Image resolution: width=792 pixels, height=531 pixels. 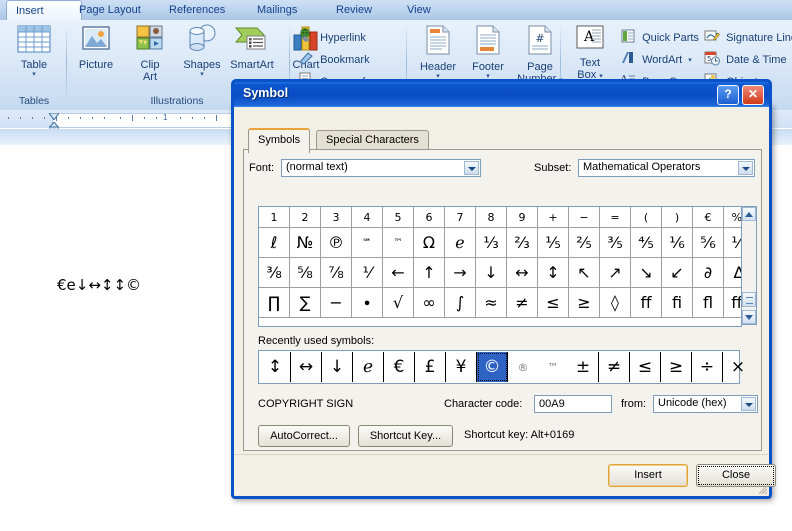 I want to click on symbol-cell: ‰, so click(x=732, y=217).